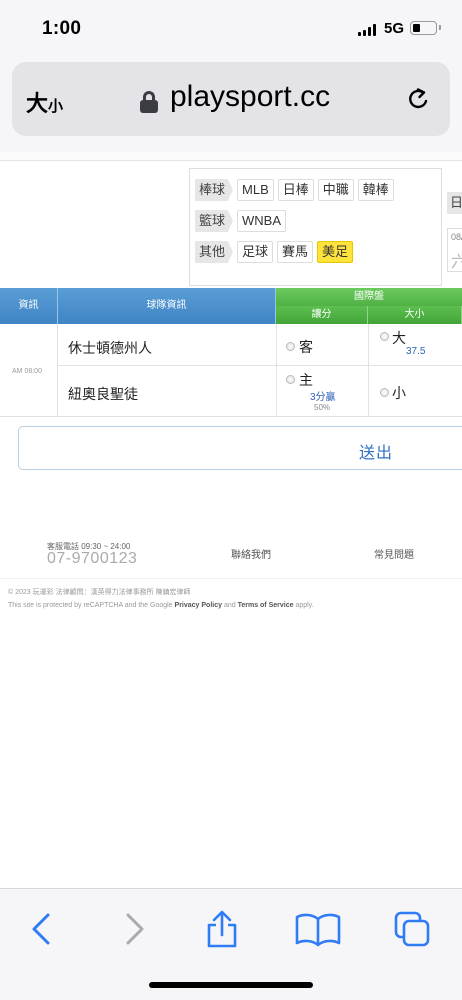  I want to click on terms-link: Terms of Service, so click(266, 605).